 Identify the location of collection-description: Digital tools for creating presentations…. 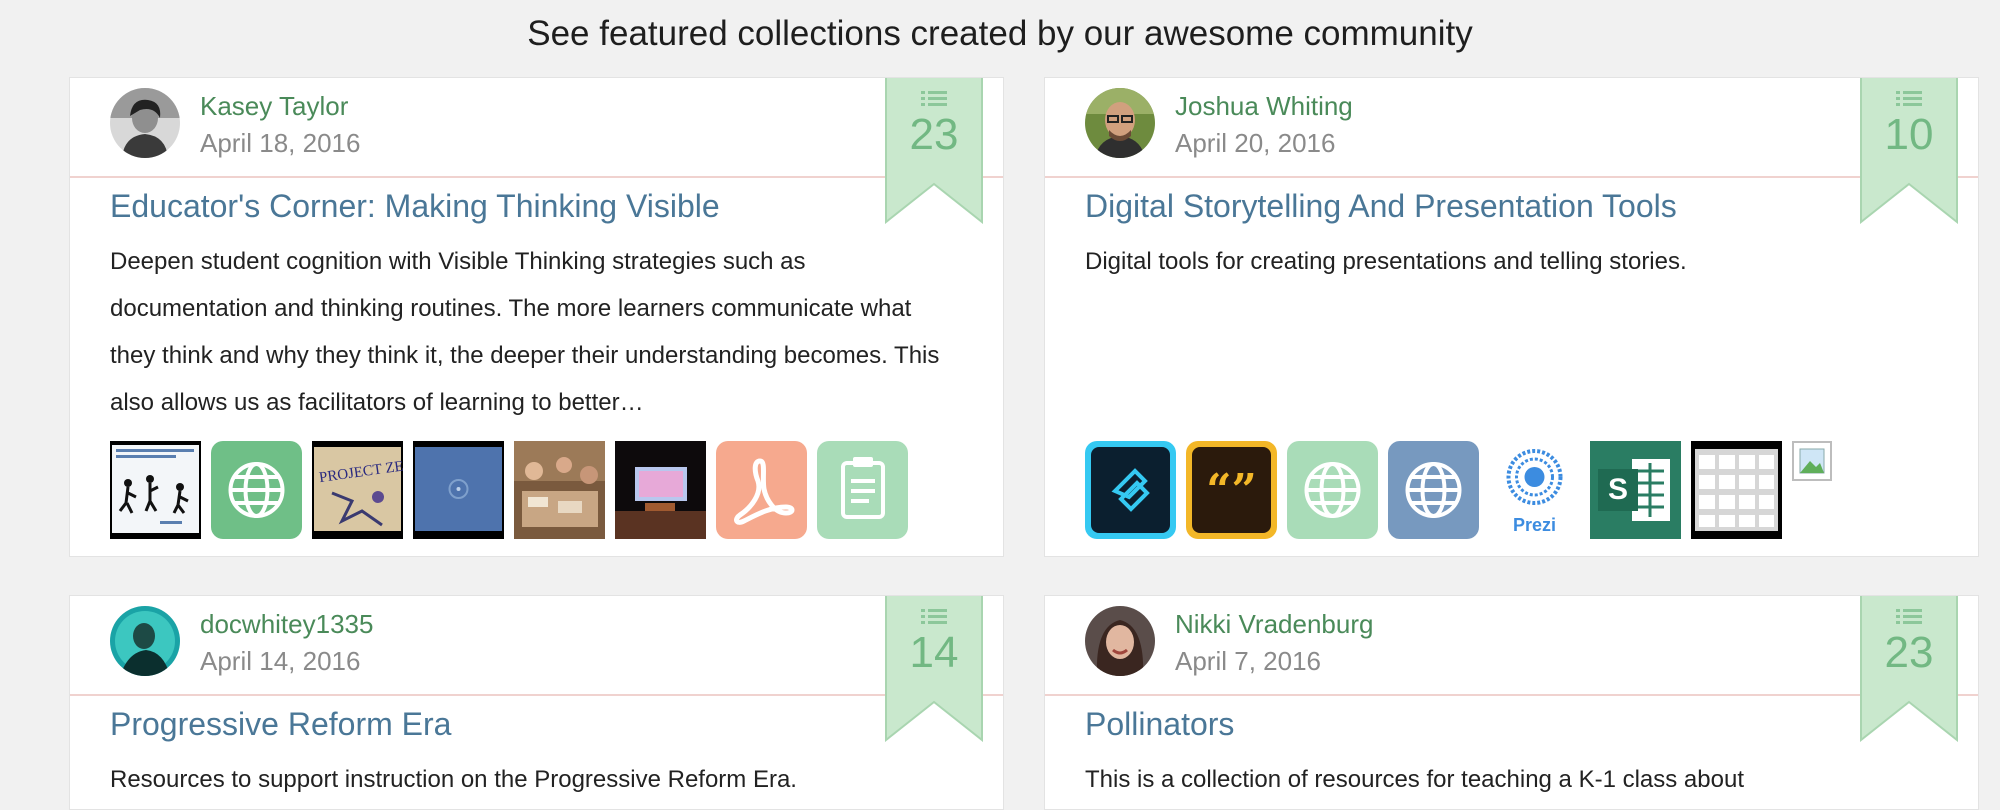
(1386, 261).